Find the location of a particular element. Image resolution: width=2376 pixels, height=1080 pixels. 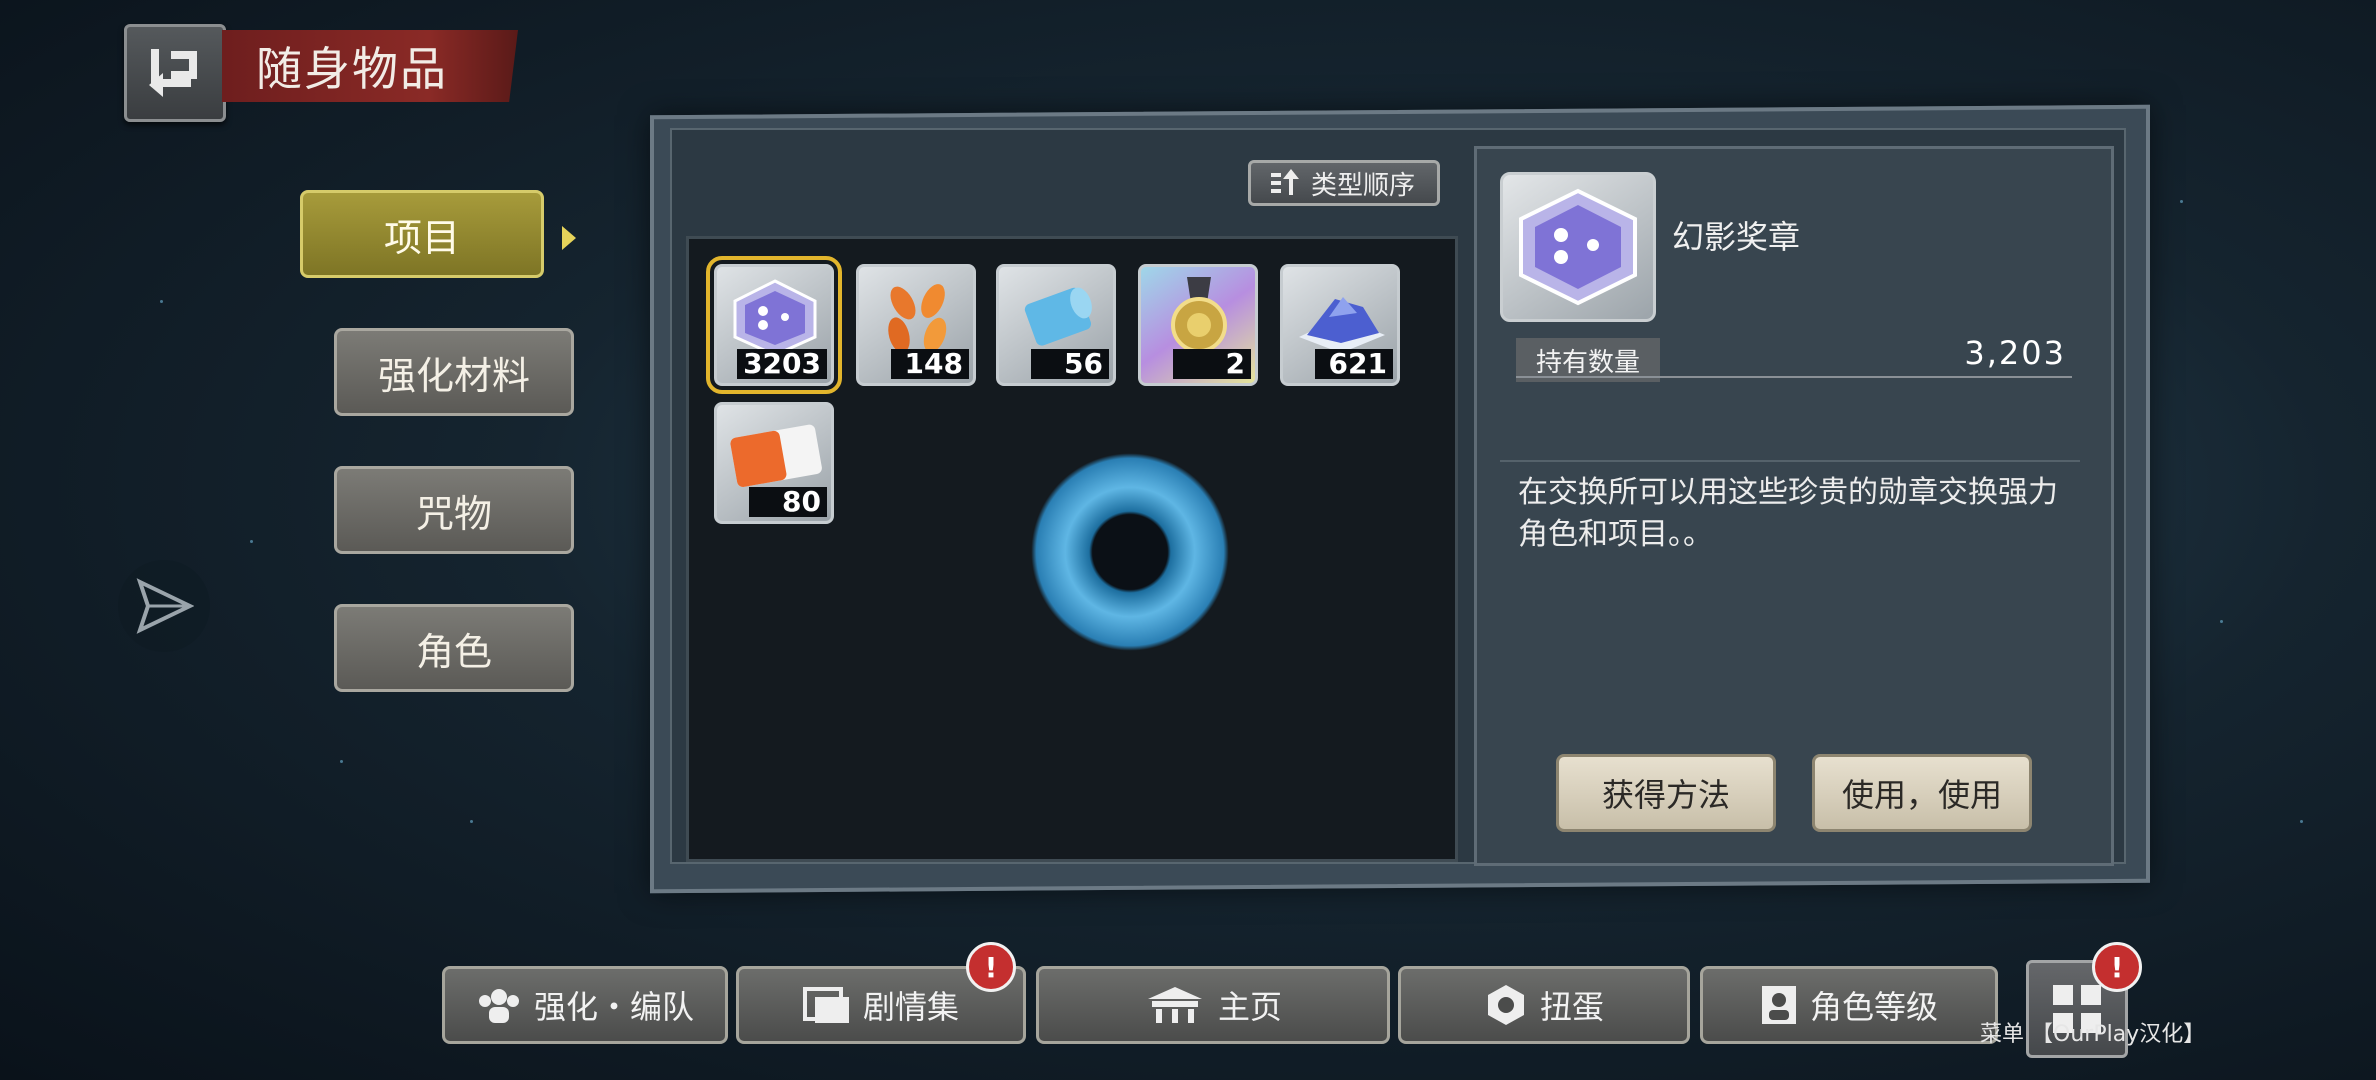

item-blue-crystal-pile: 621 is located at coordinates (1340, 325).